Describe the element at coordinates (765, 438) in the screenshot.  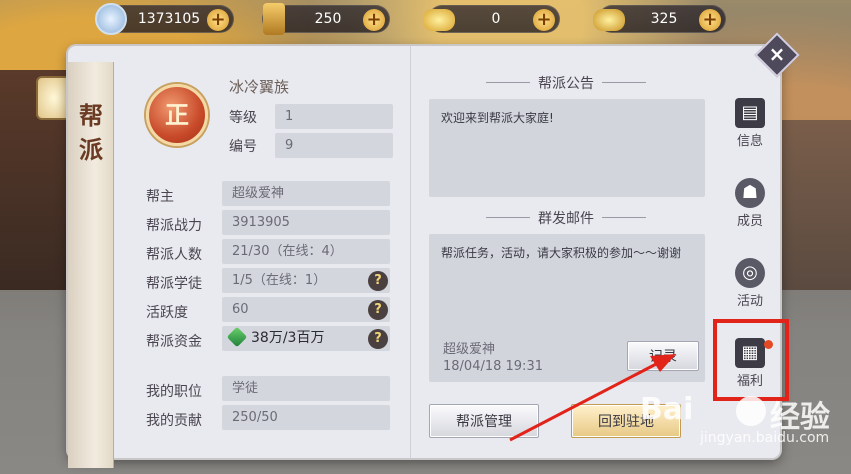
I see `watermark-url: jingyan.baidu.com` at that location.